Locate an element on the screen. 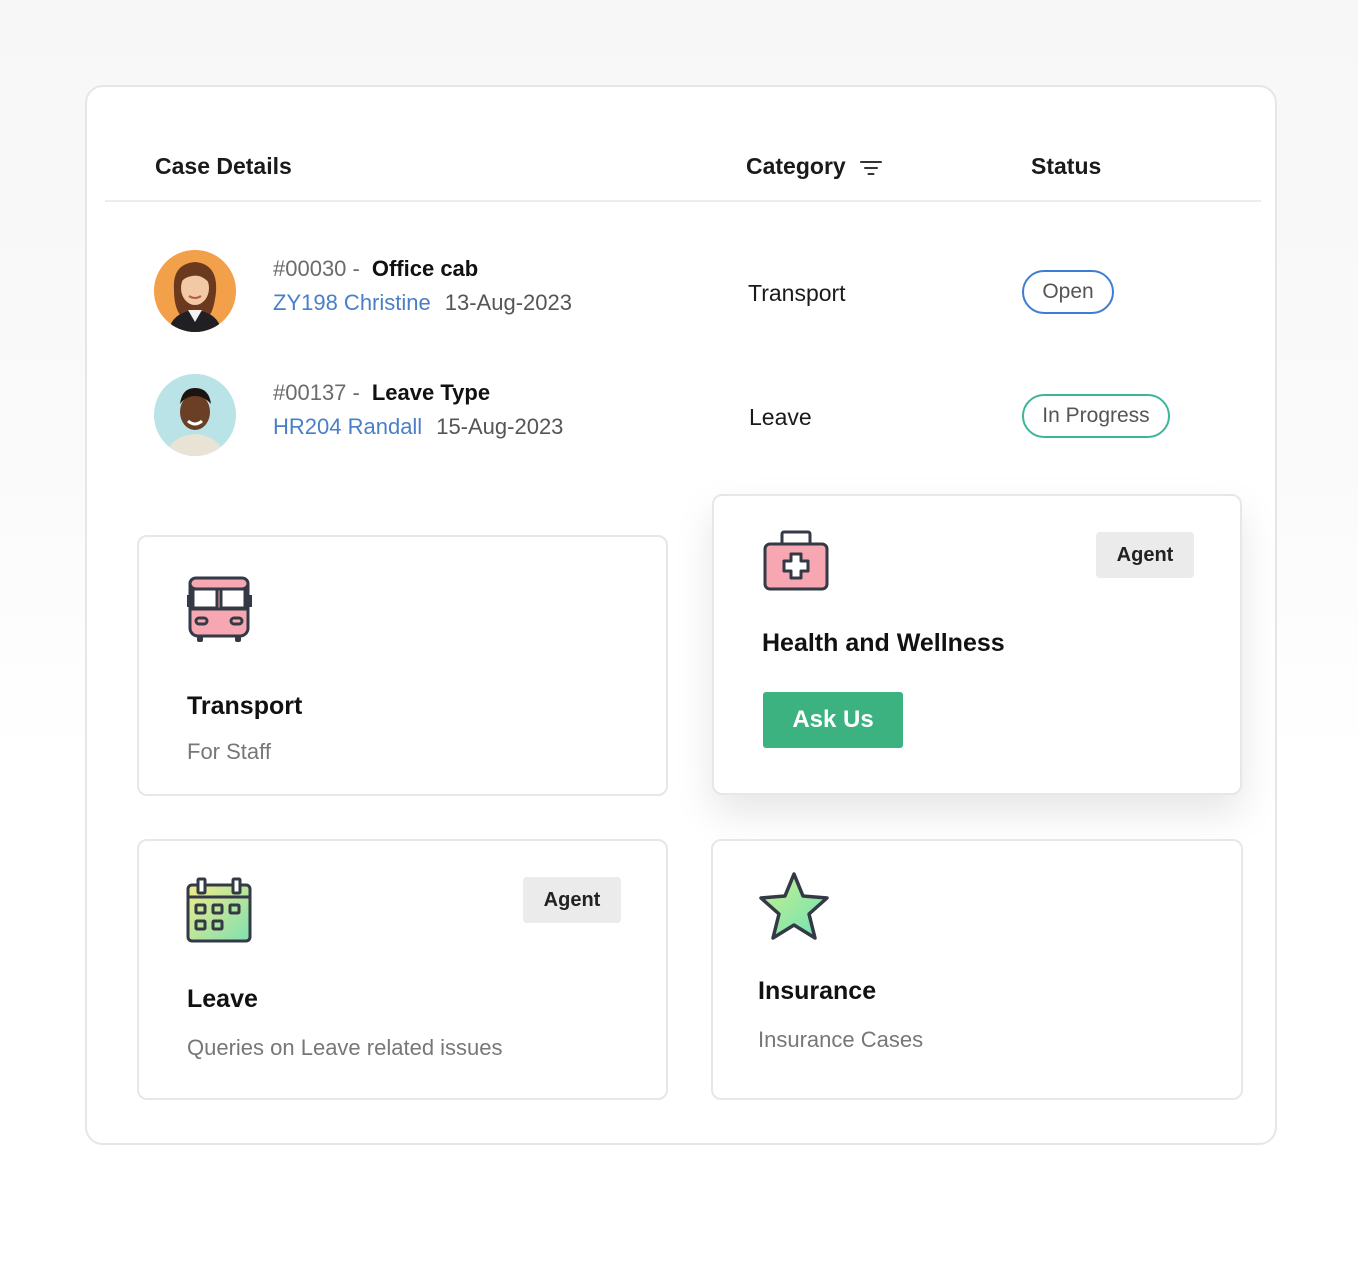 The height and width of the screenshot is (1272, 1358). case-id: #00137 - is located at coordinates (316, 392).